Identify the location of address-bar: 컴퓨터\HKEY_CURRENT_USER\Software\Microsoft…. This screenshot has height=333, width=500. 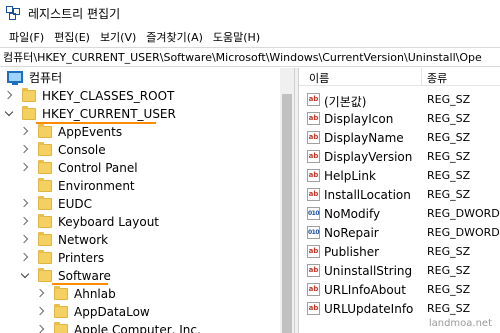
(250, 57).